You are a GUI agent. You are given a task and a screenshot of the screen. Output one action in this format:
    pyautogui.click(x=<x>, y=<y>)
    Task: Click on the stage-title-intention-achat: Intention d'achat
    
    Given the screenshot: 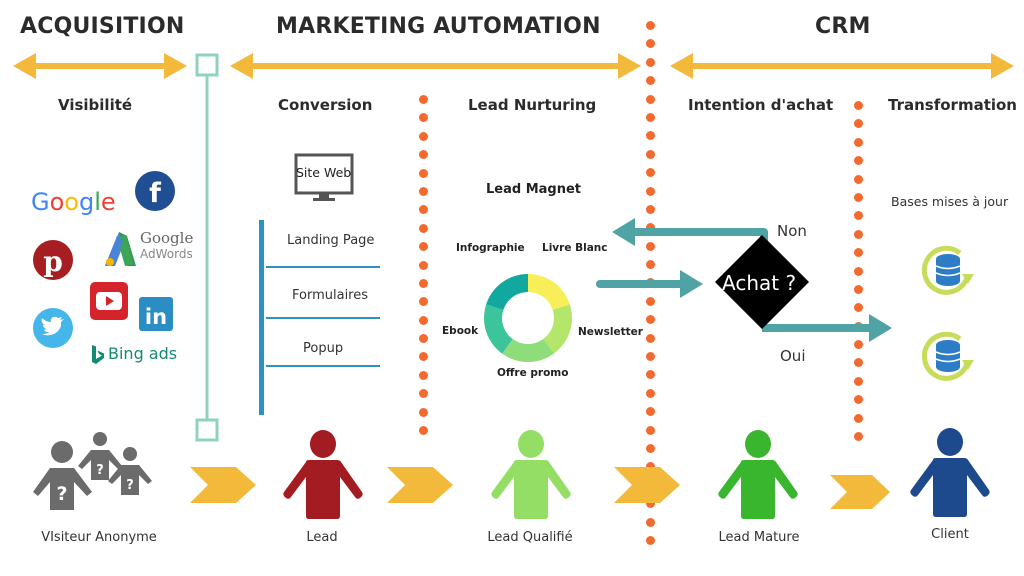 What is the action you would take?
    pyautogui.click(x=761, y=105)
    